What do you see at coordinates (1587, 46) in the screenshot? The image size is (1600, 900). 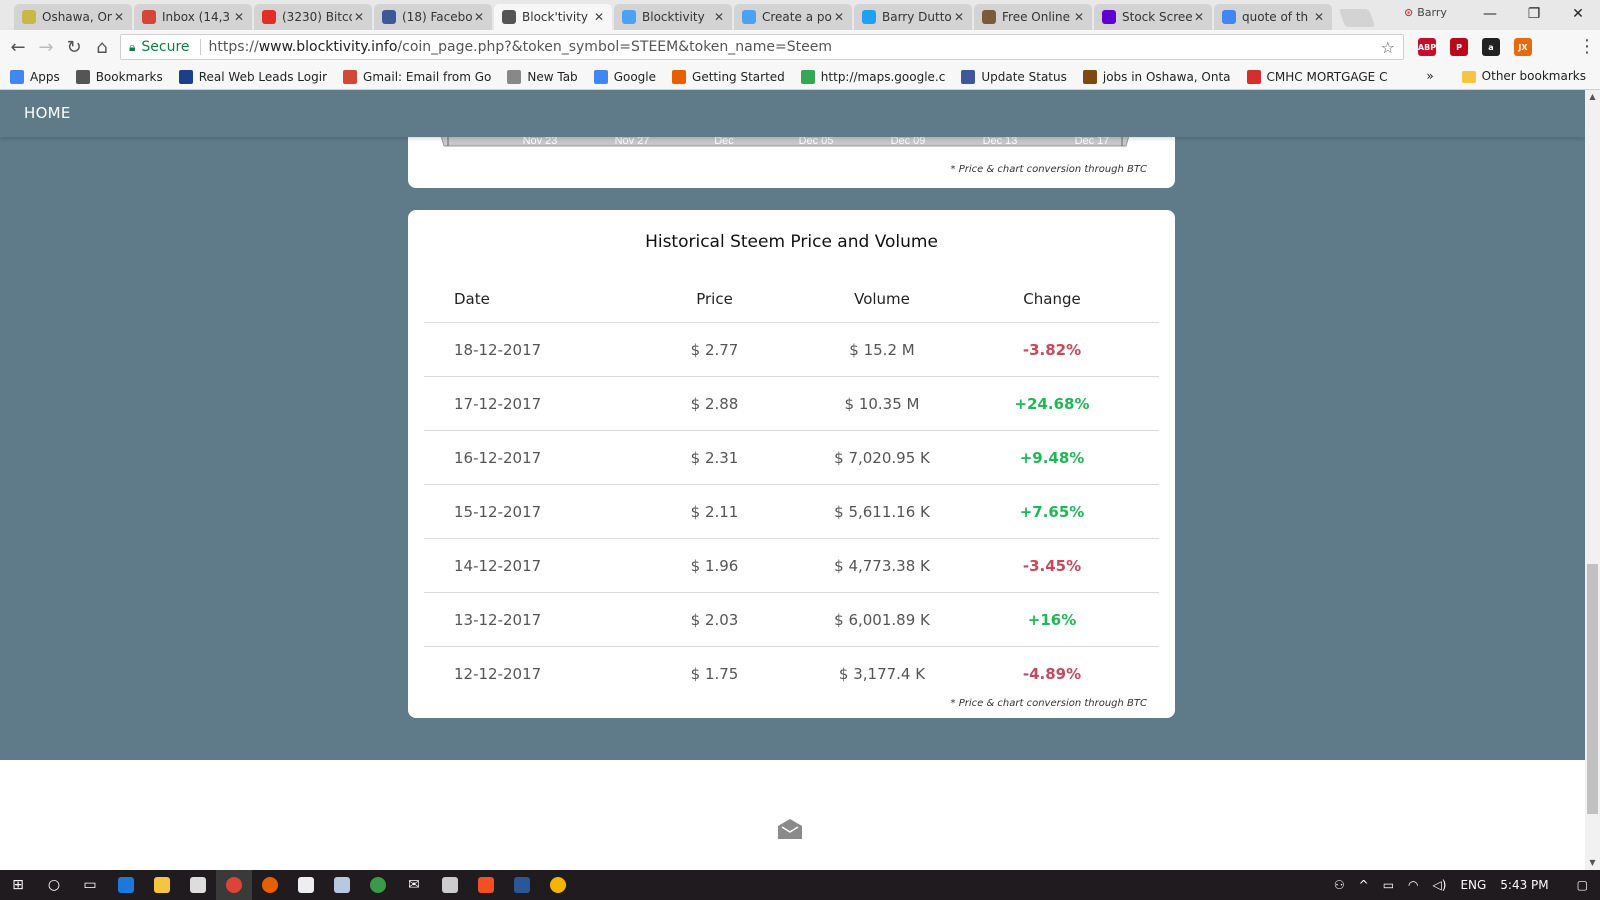 I see `chrome-menu-icon: ⋮` at bounding box center [1587, 46].